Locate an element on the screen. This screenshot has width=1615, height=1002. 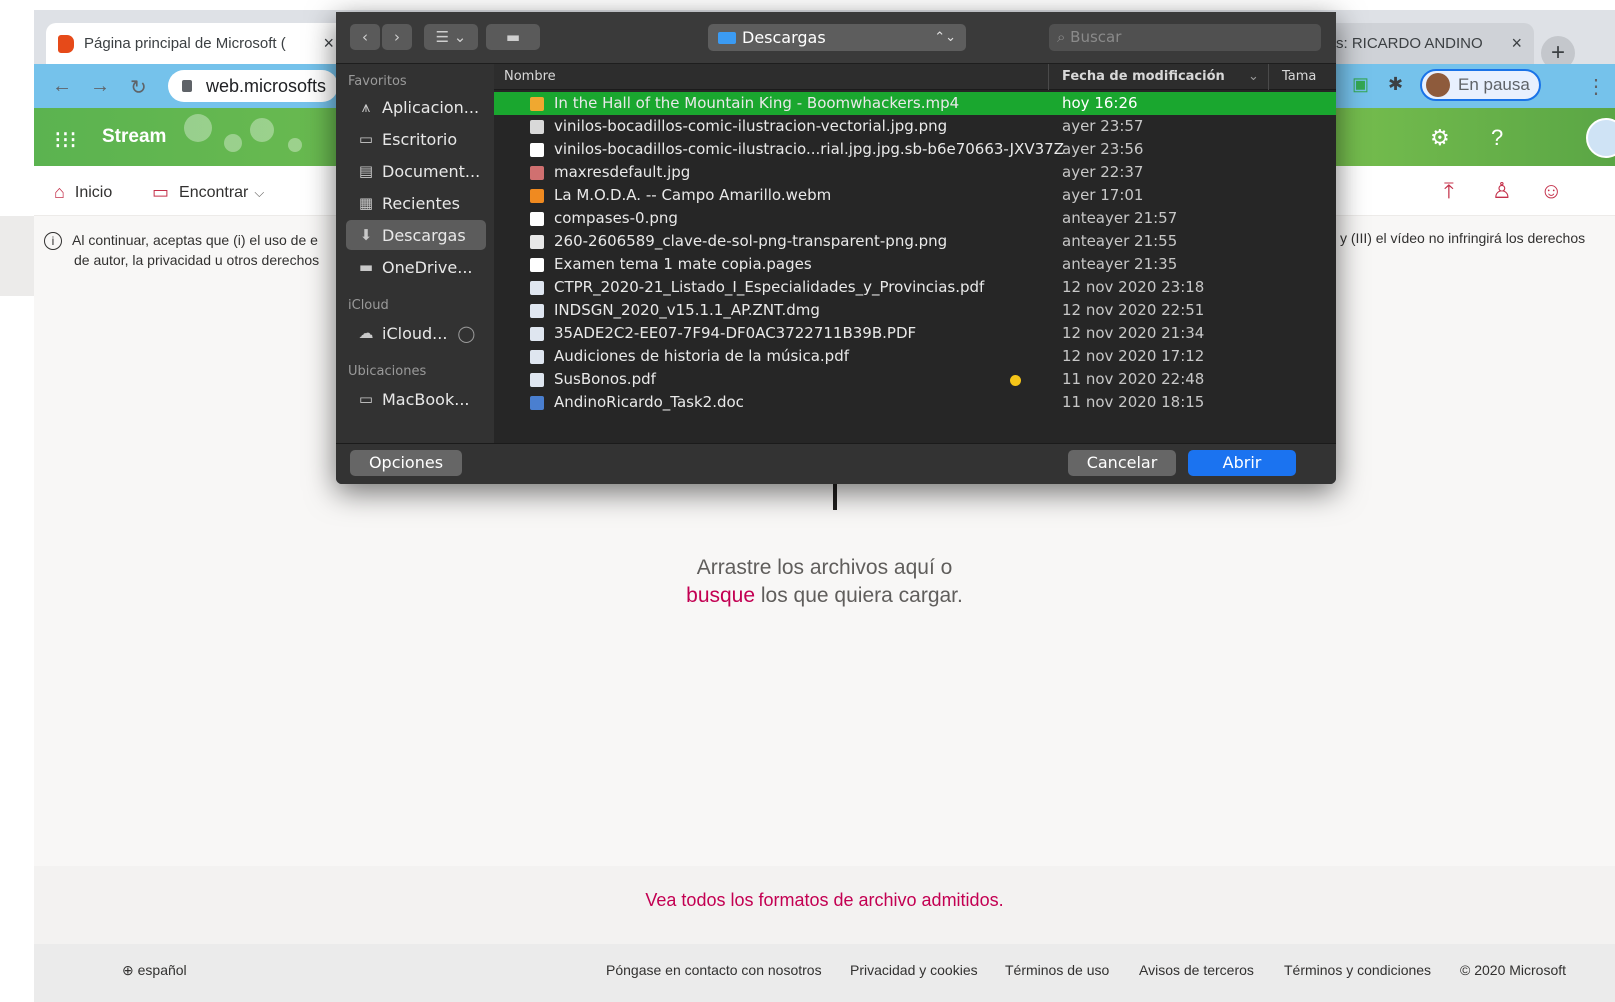
sidebar-item-label: Descargas is located at coordinates (424, 235).